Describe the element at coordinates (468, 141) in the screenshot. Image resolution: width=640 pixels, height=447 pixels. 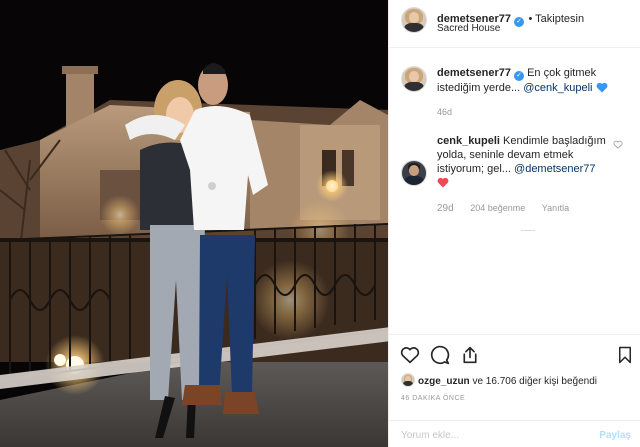
I see `comment-username: cenk_kupeli` at that location.